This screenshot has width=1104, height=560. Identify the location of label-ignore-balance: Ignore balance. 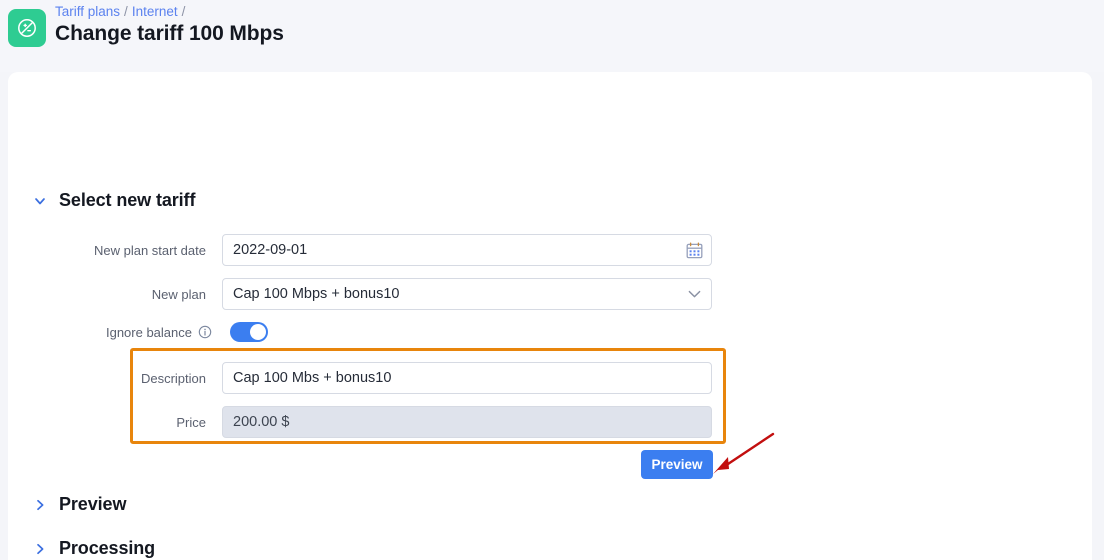
(148, 332).